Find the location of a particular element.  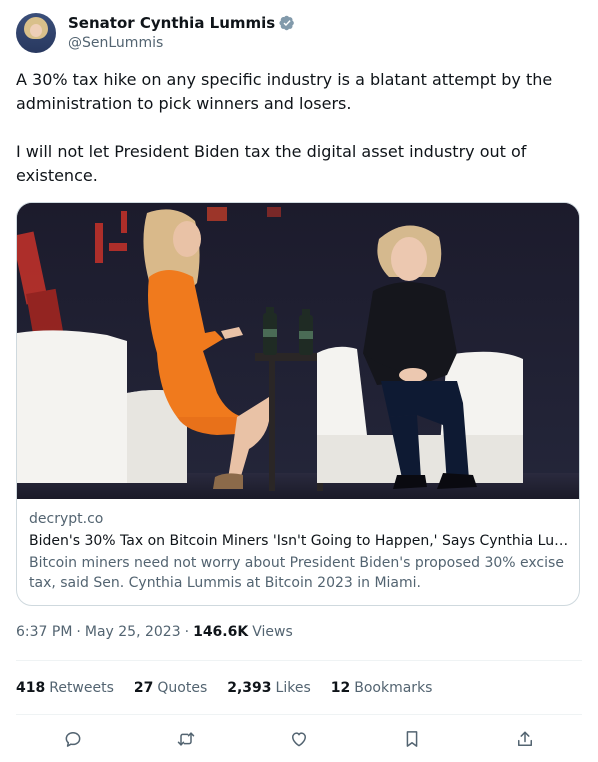

action-bar is located at coordinates (299, 739).